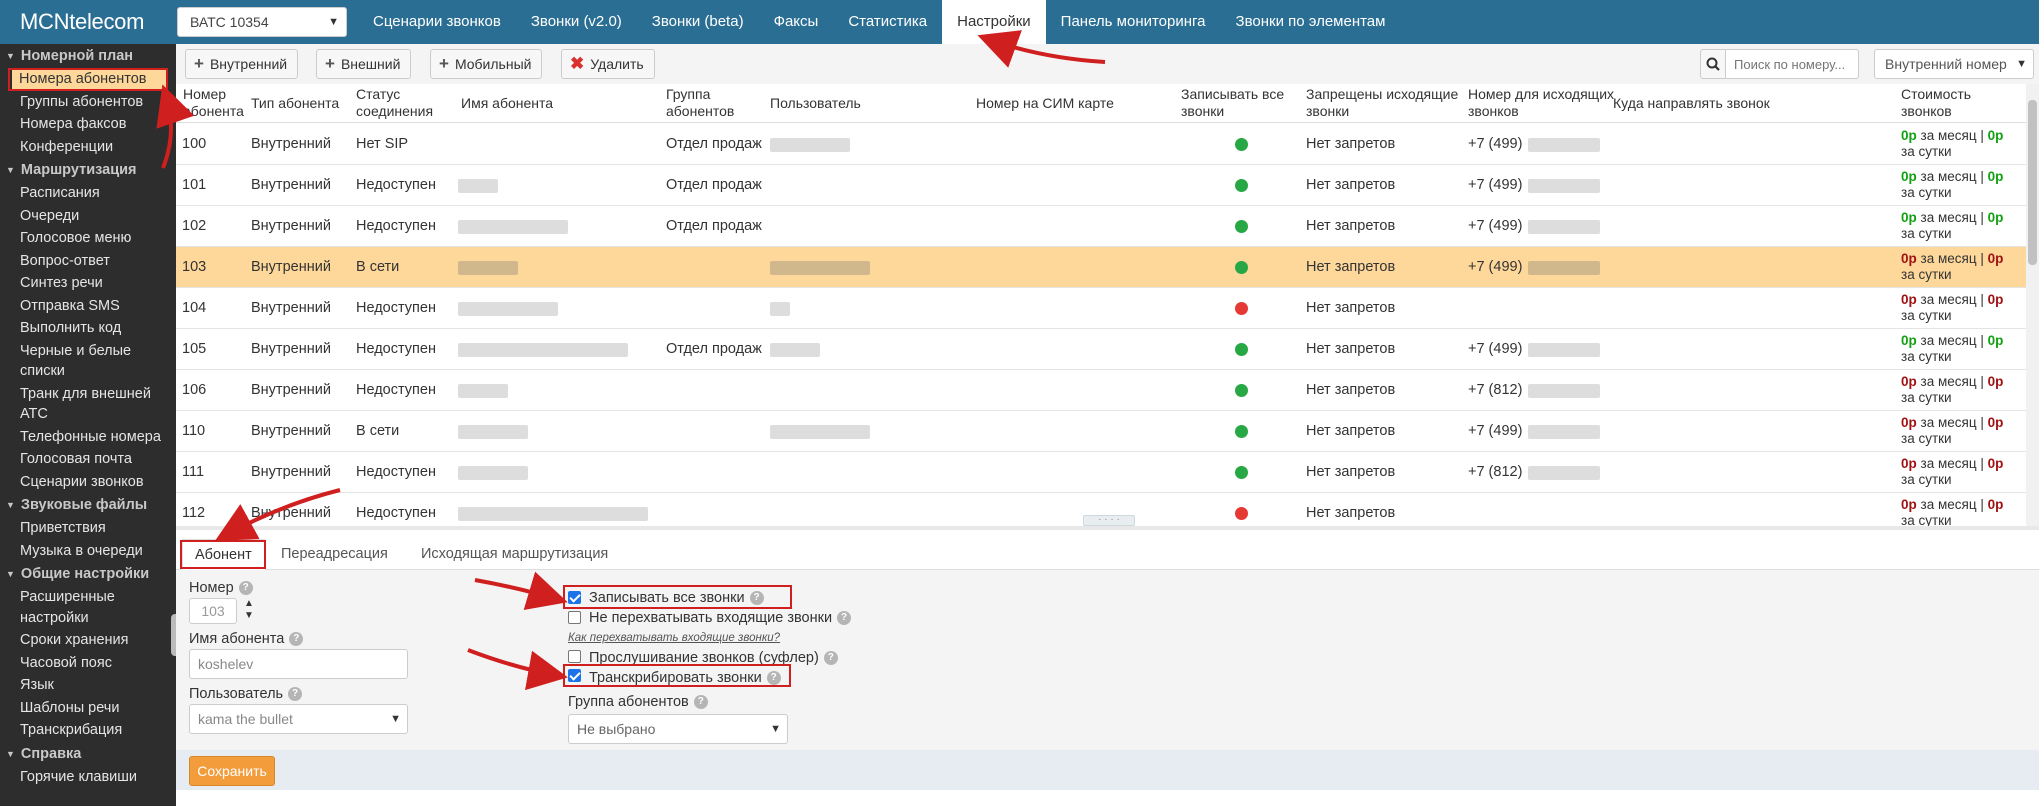 The image size is (2039, 806). What do you see at coordinates (1961, 511) in the screenshot?
I see `cell-cost: 0р за месяц | 0р за сутки` at bounding box center [1961, 511].